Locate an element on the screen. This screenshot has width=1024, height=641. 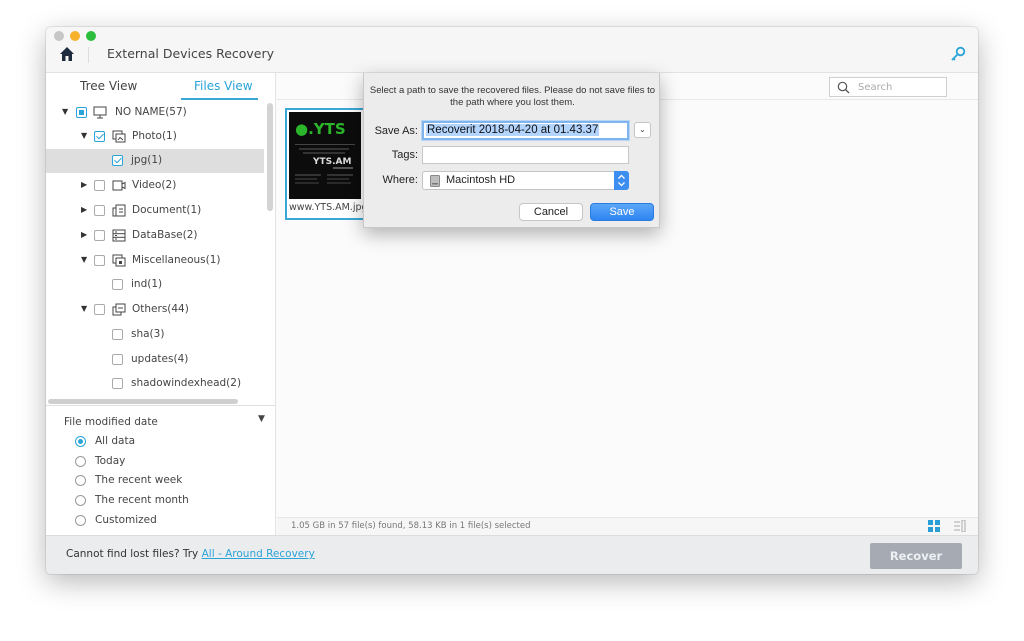
list-view-icon is located at coordinates (960, 526).